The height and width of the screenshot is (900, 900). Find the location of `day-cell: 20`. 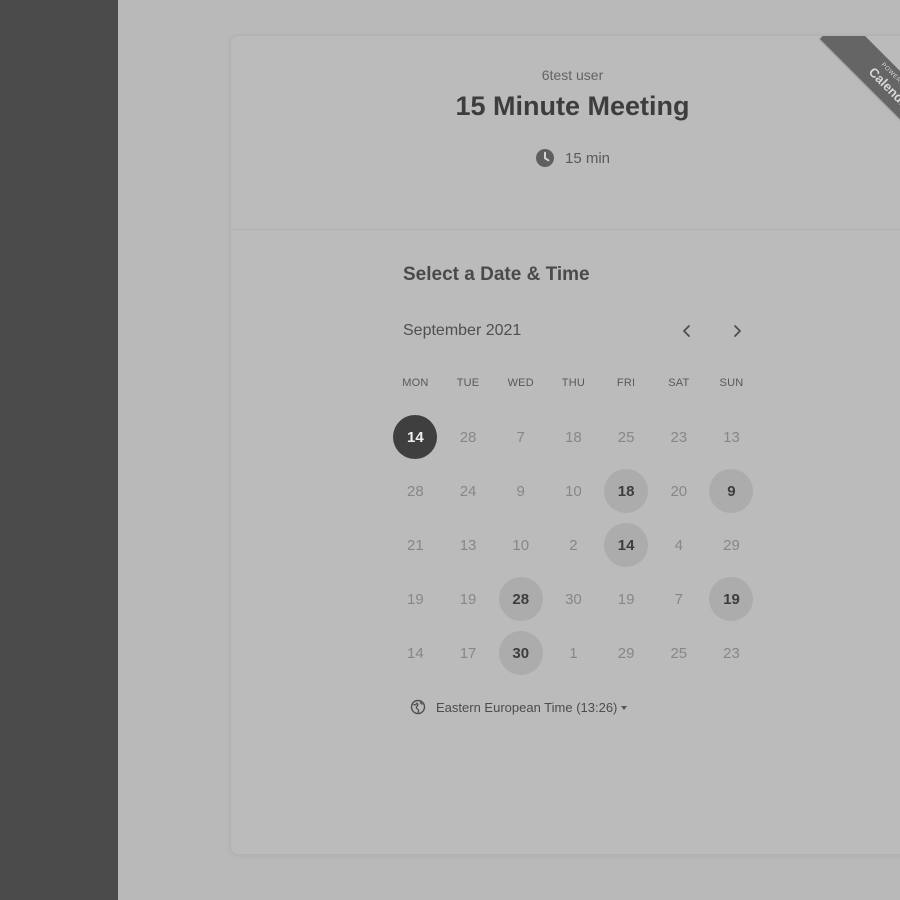

day-cell: 20 is located at coordinates (678, 491).